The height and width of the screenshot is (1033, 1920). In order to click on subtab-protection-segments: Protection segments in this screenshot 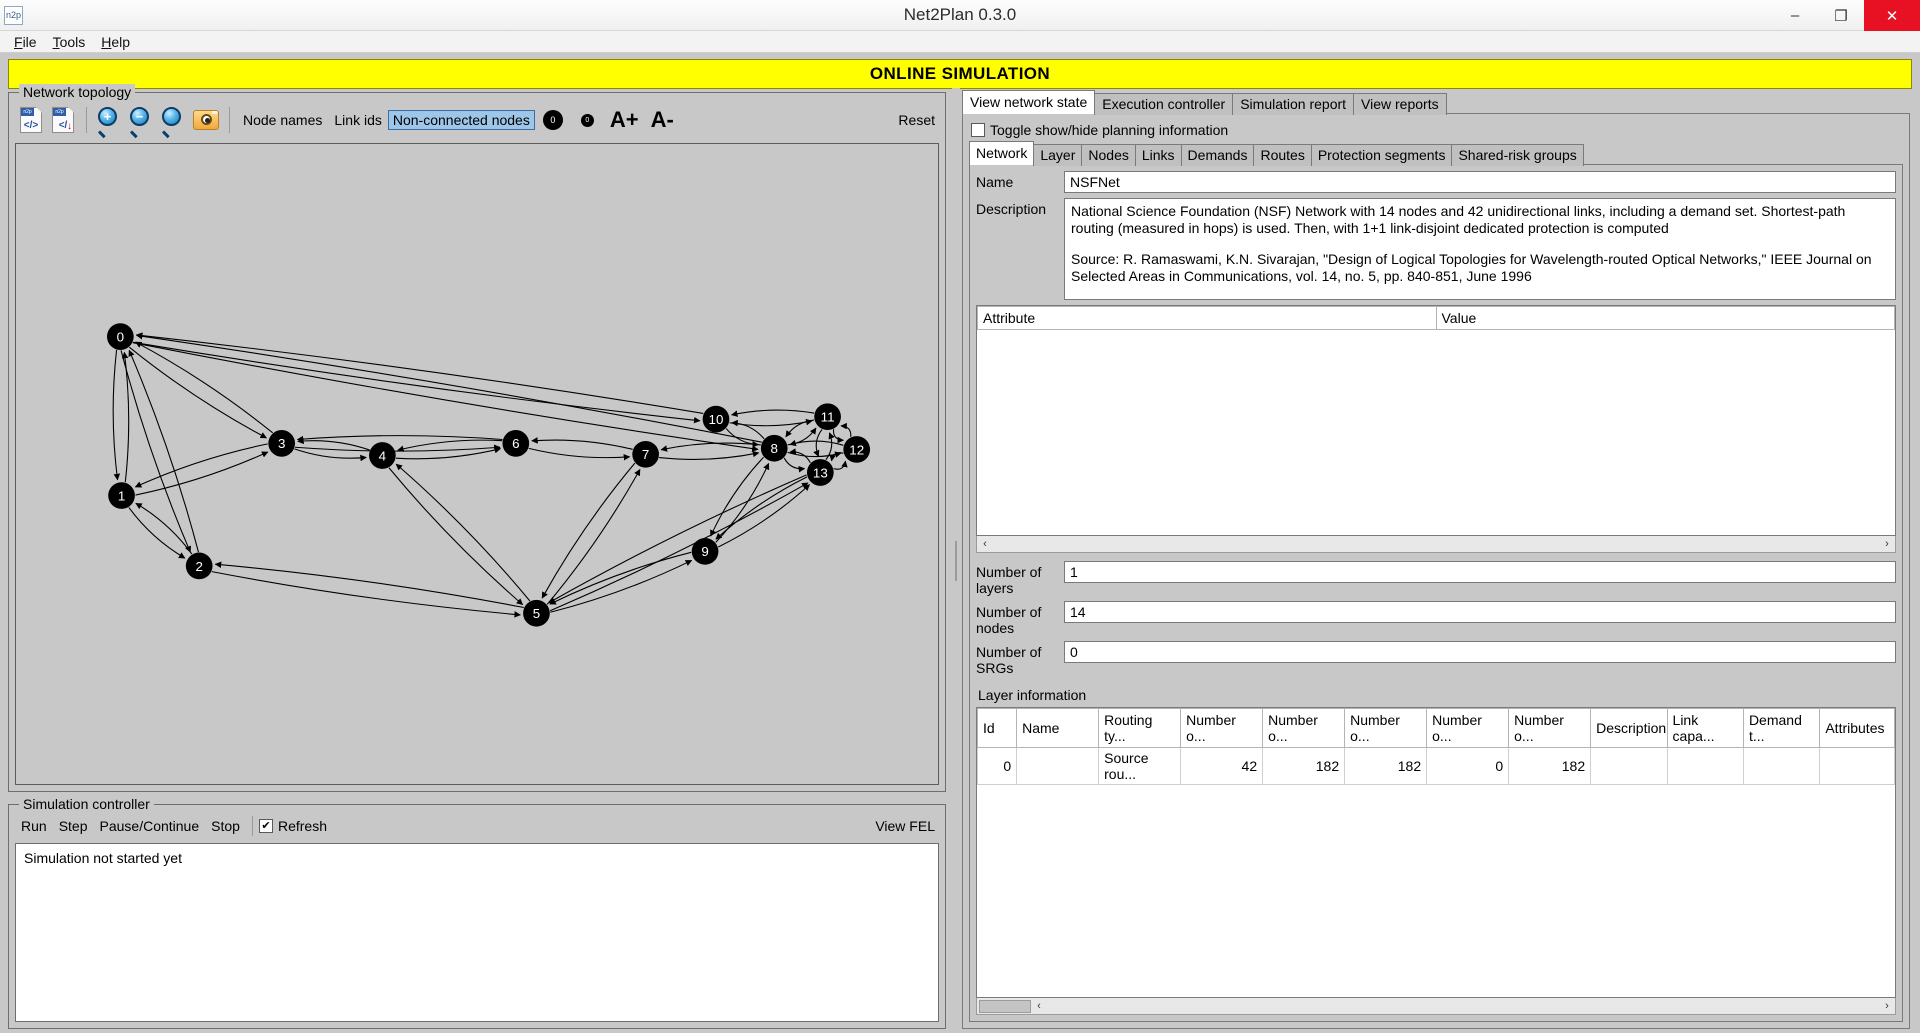, I will do `click(1381, 155)`.